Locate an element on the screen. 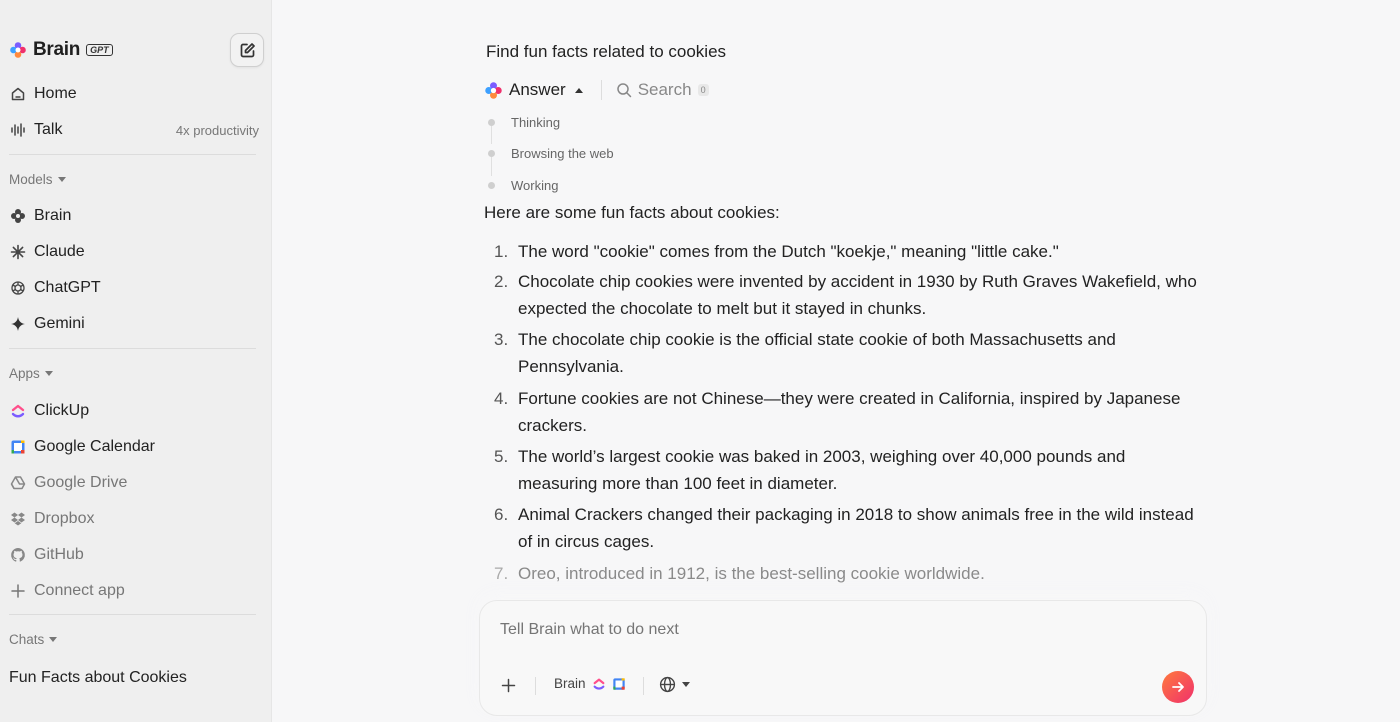  sidebar-item-label: Home is located at coordinates (55, 93).